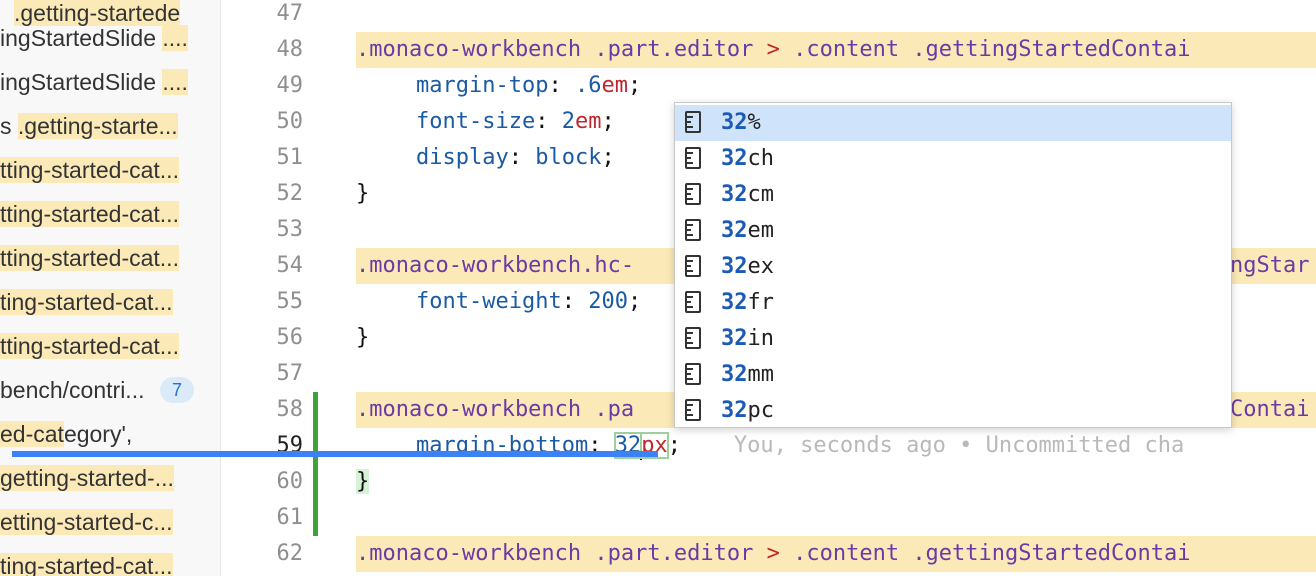 The image size is (1316, 576). I want to click on line-number: 62, so click(290, 553).